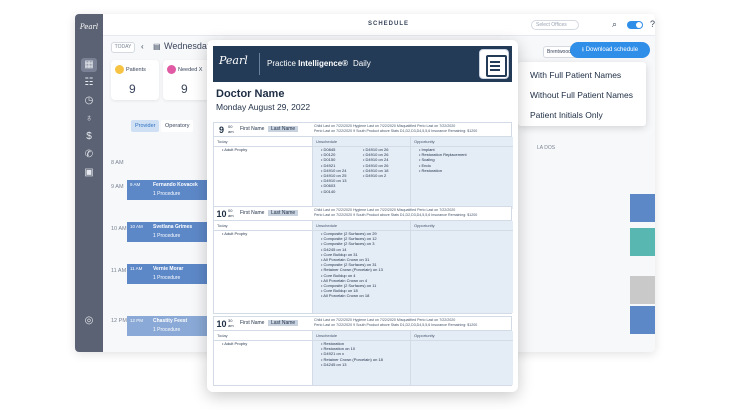  What do you see at coordinates (651, 24) in the screenshot?
I see `help-icon: ?` at bounding box center [651, 24].